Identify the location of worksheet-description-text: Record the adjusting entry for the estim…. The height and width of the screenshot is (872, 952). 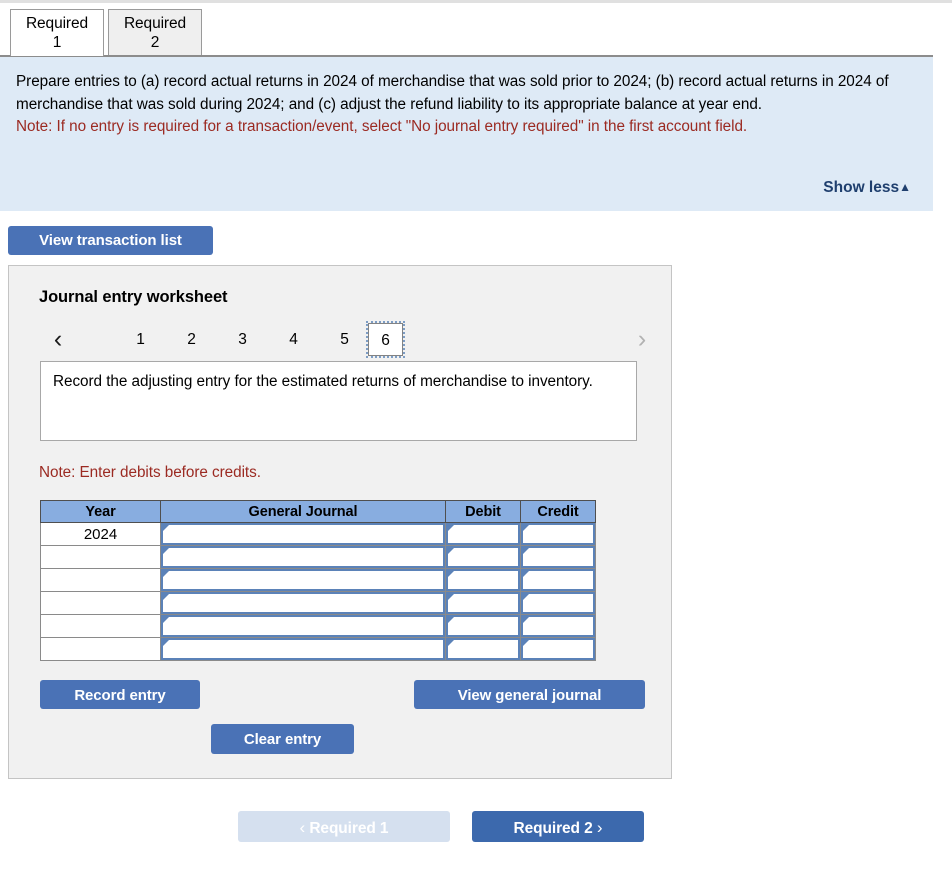
(323, 381).